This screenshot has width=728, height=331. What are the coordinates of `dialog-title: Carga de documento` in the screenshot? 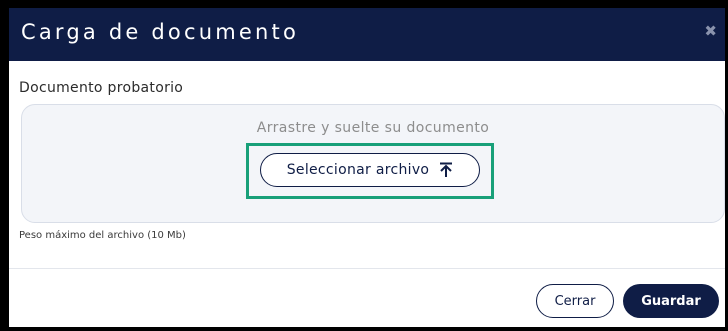 It's located at (160, 32).